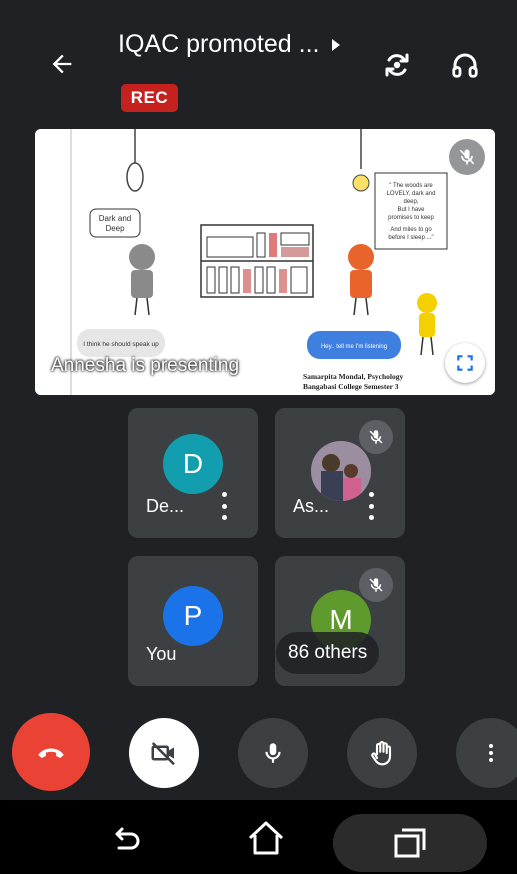 Image resolution: width=517 pixels, height=874 pixels. I want to click on back-button, so click(62, 64).